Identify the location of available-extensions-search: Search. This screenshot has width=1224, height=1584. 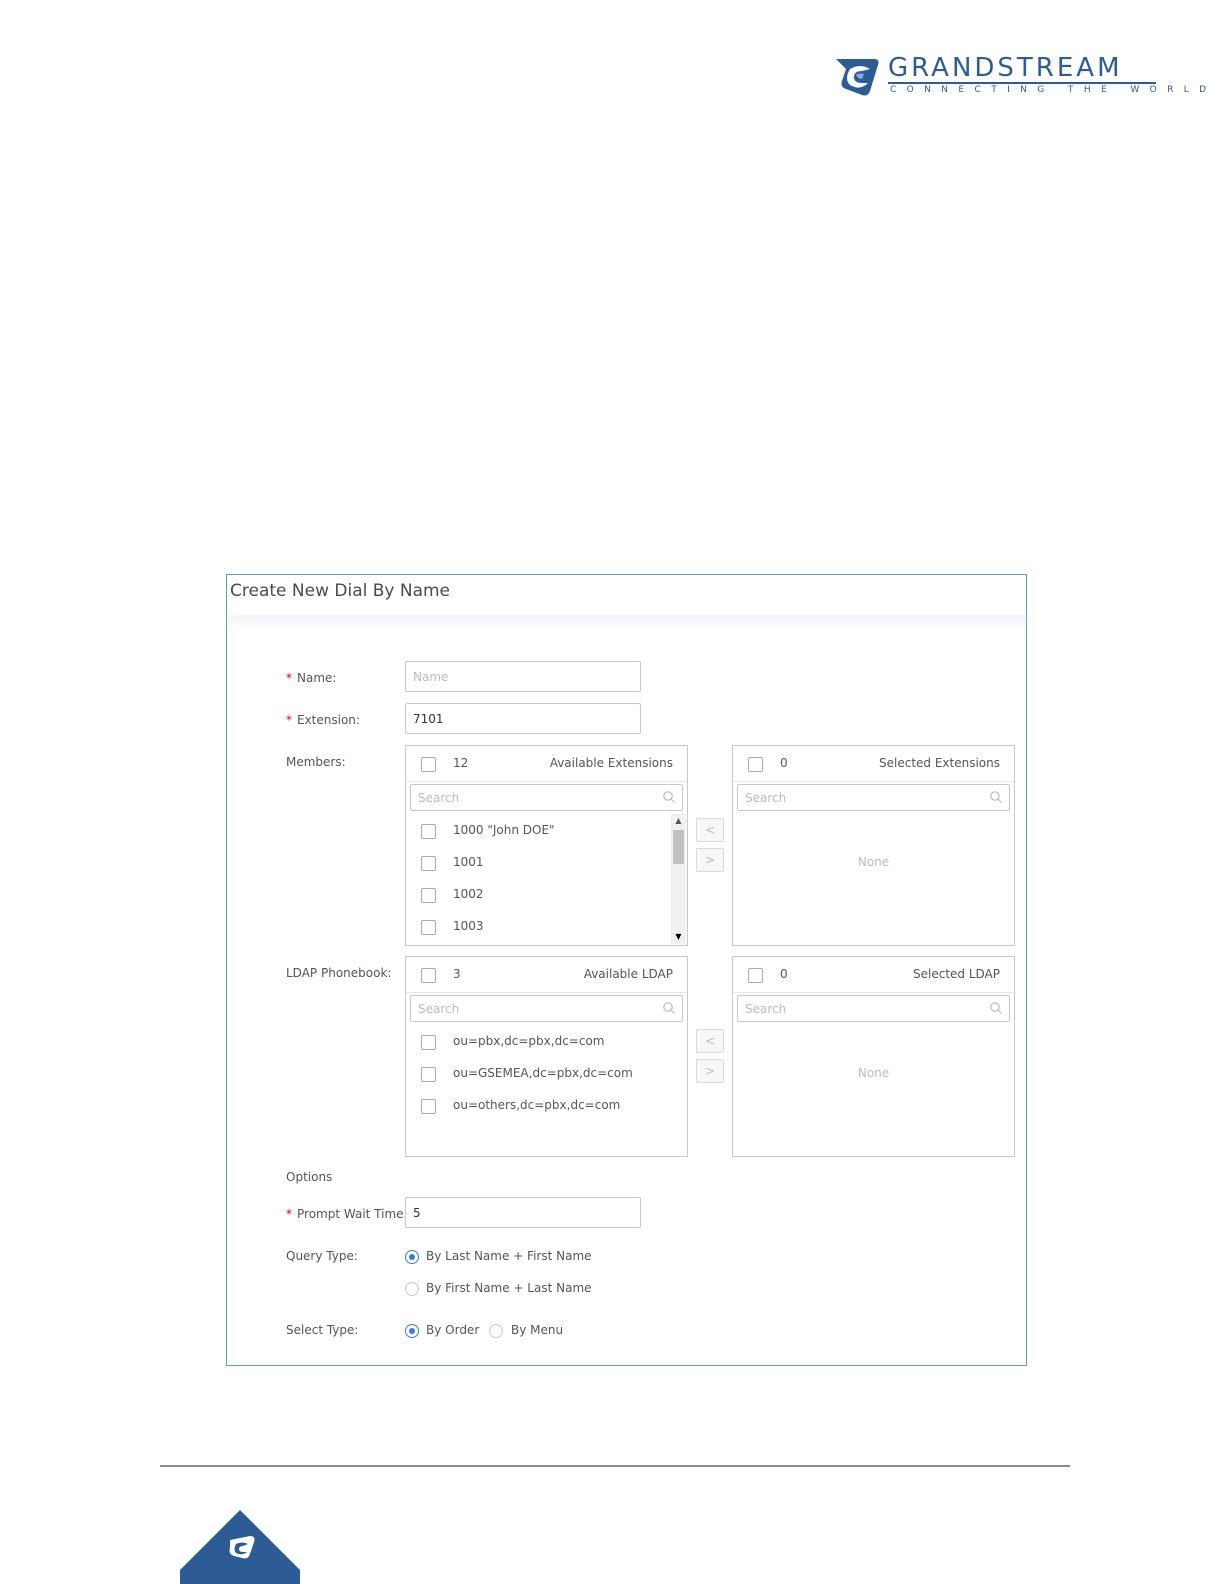
(546, 797).